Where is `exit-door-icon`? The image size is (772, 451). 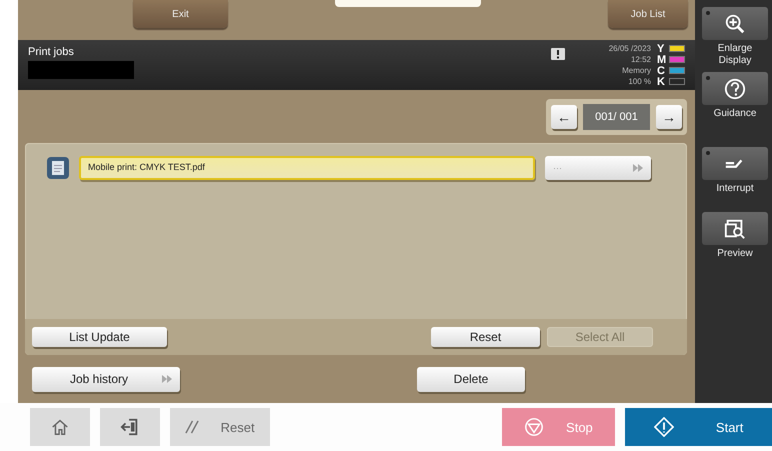
exit-door-icon is located at coordinates (130, 427).